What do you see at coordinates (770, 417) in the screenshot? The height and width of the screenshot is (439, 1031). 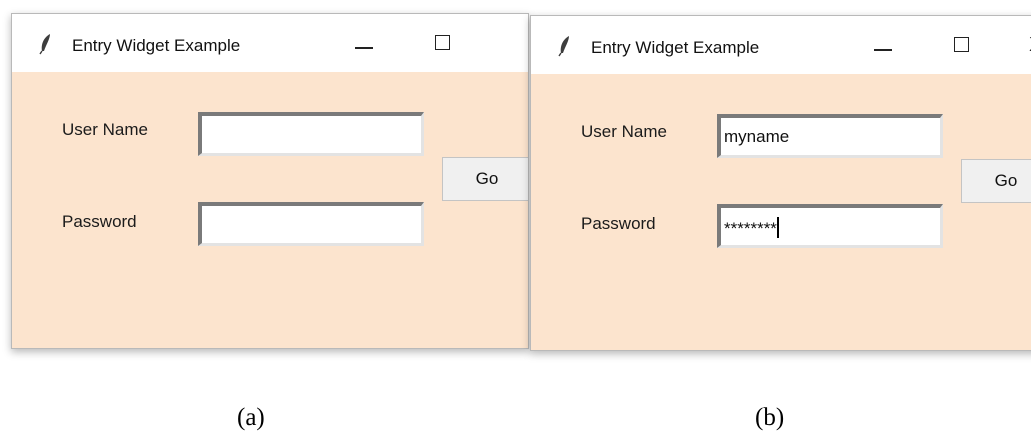 I see `caption-b: (b)` at bounding box center [770, 417].